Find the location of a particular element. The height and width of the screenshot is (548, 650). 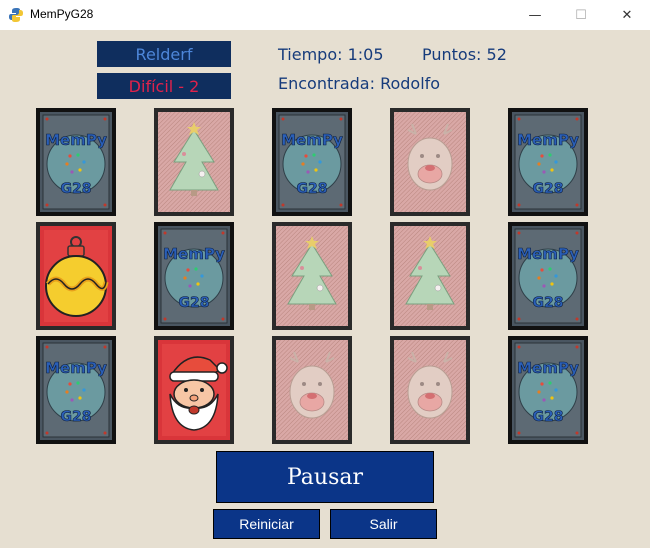

found-display: Encontrada: Rodolfo is located at coordinates (359, 83).